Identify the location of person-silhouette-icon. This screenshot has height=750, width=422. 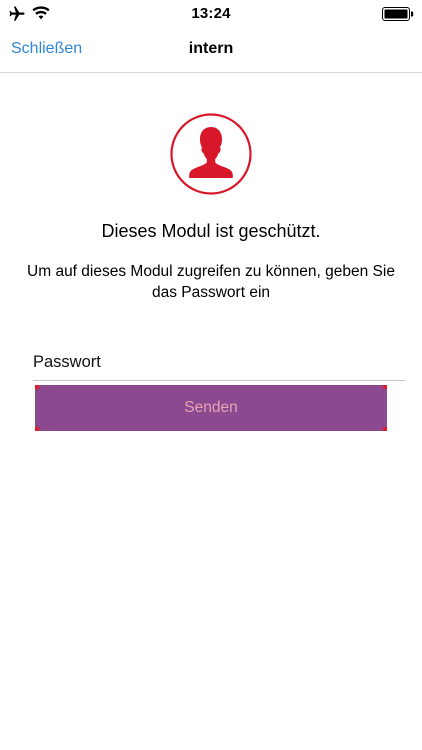
(211, 154).